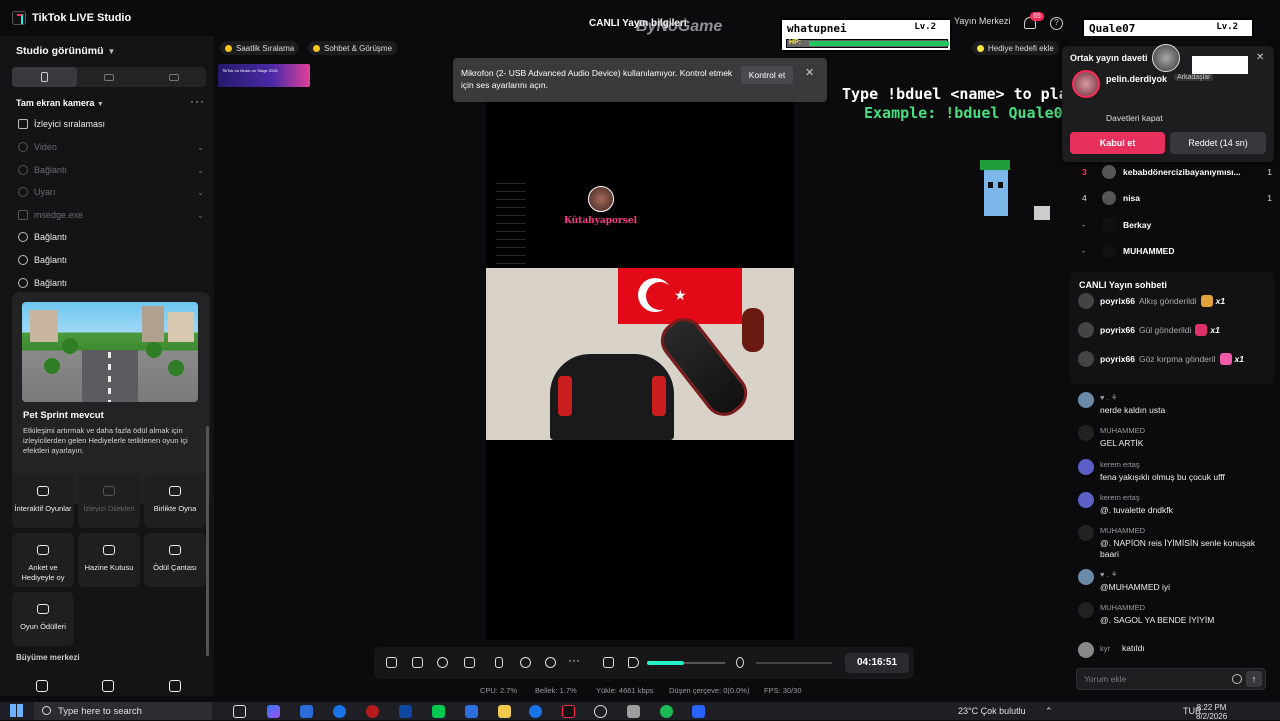 This screenshot has height=721, width=1280. I want to click on scene-selector: Tam ekran kamera ▼, so click(60, 103).